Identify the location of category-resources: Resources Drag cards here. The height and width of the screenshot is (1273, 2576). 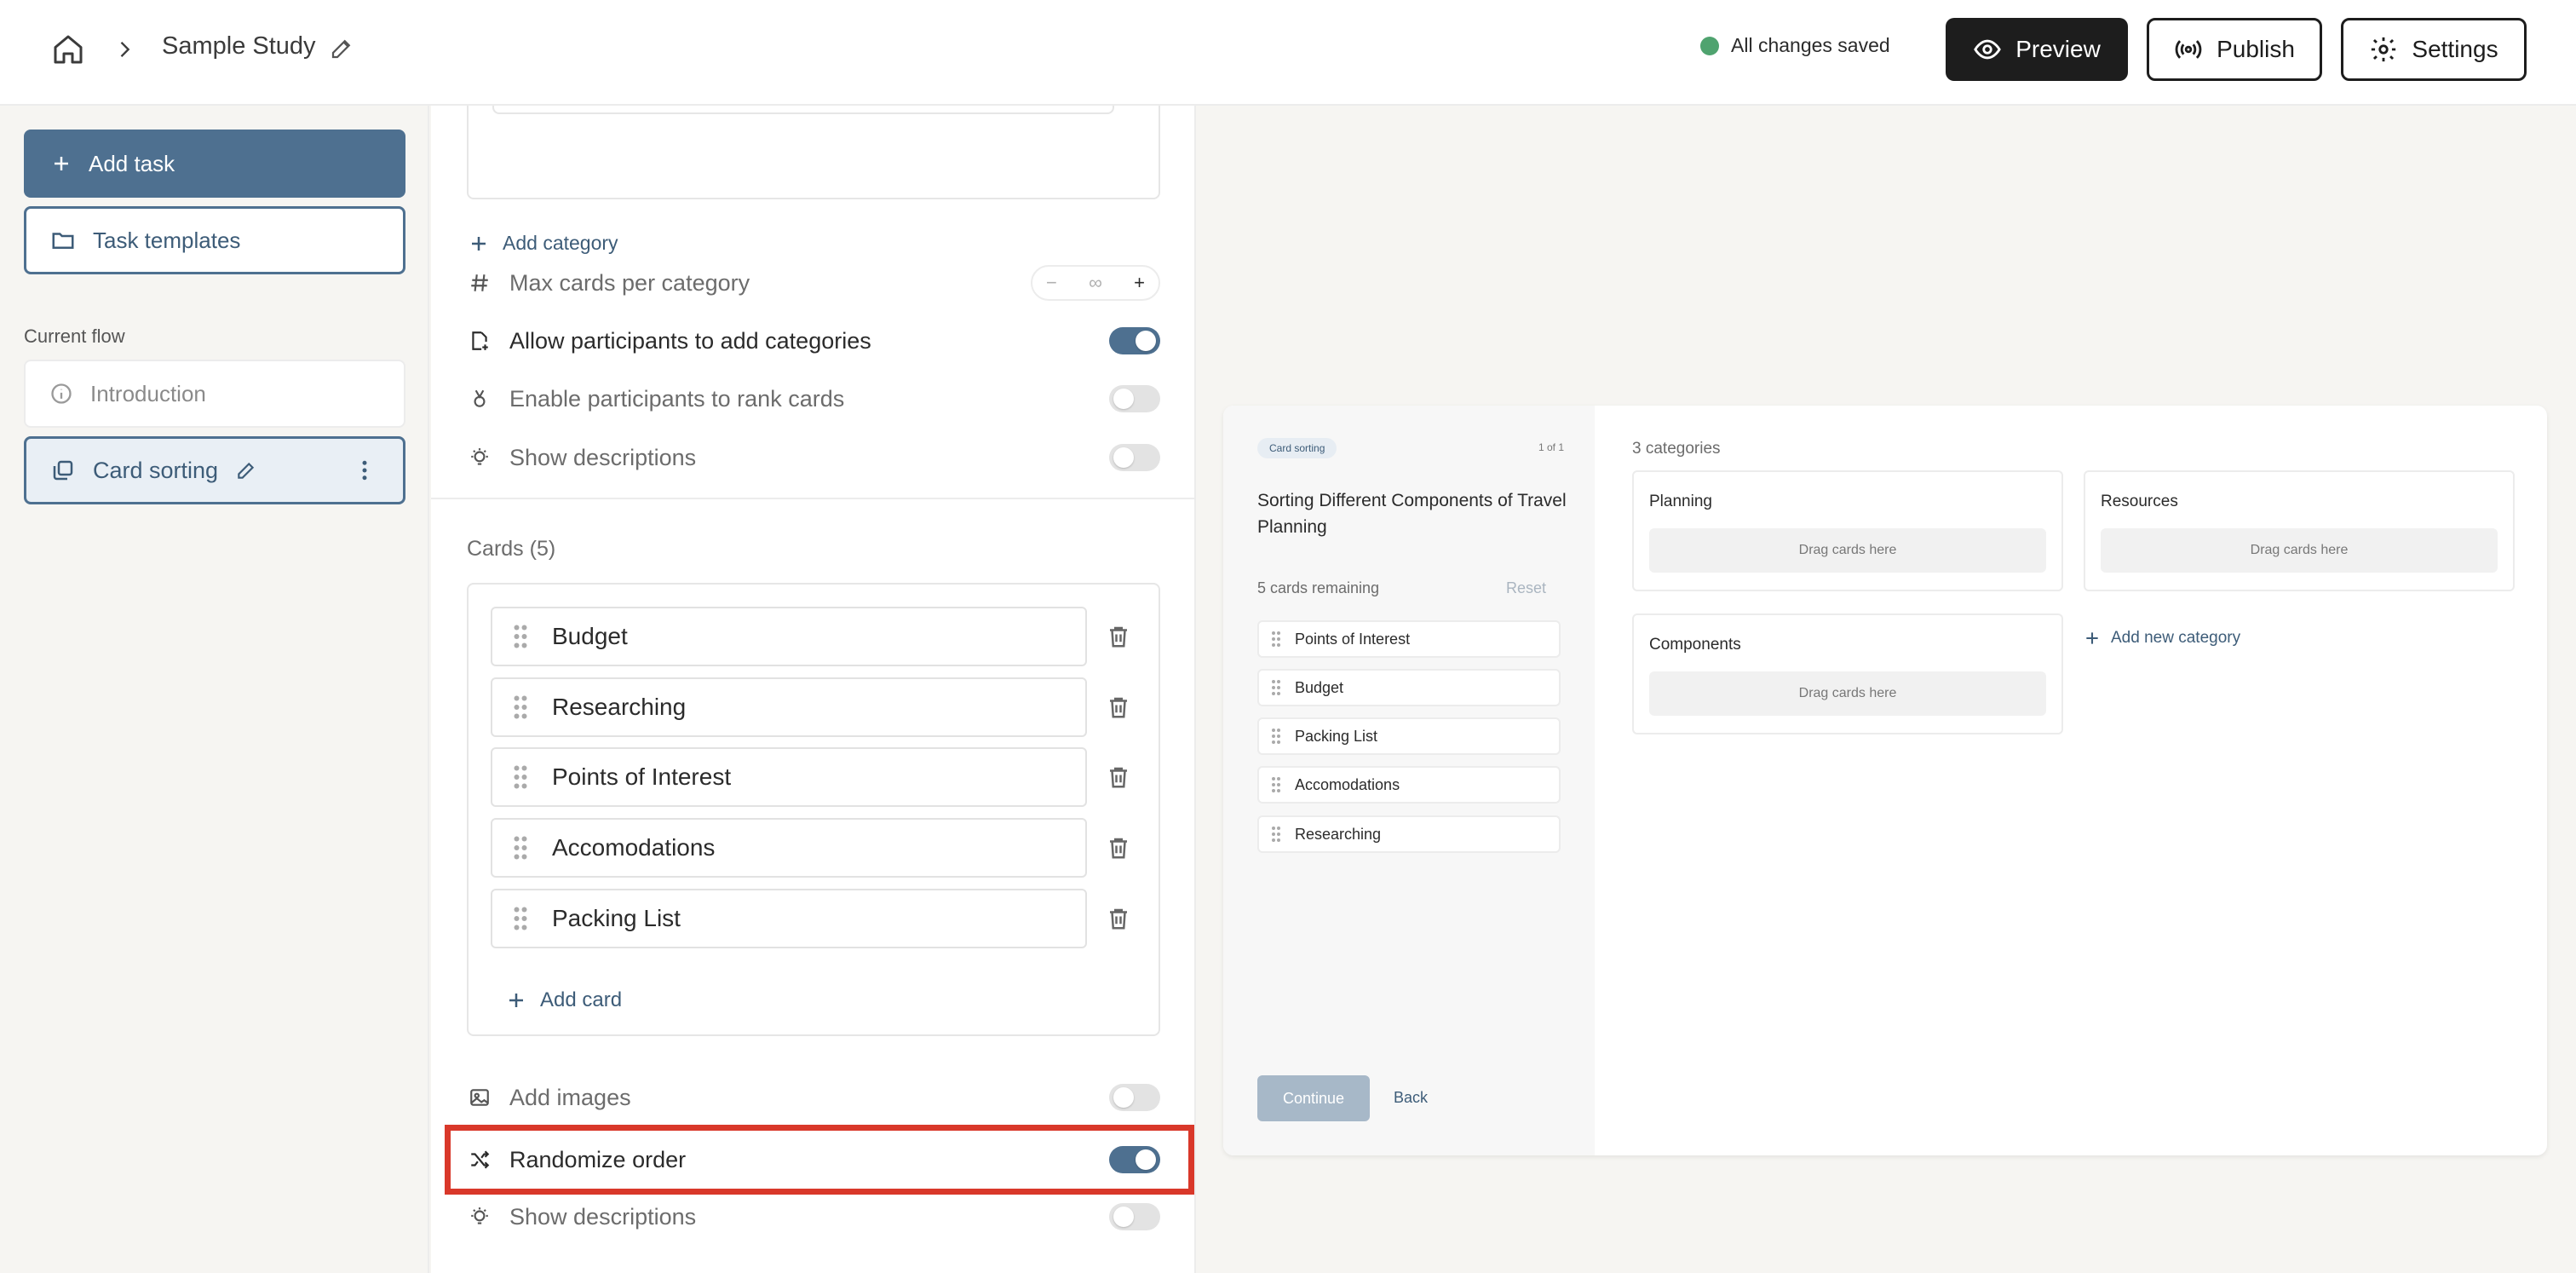
(2299, 530).